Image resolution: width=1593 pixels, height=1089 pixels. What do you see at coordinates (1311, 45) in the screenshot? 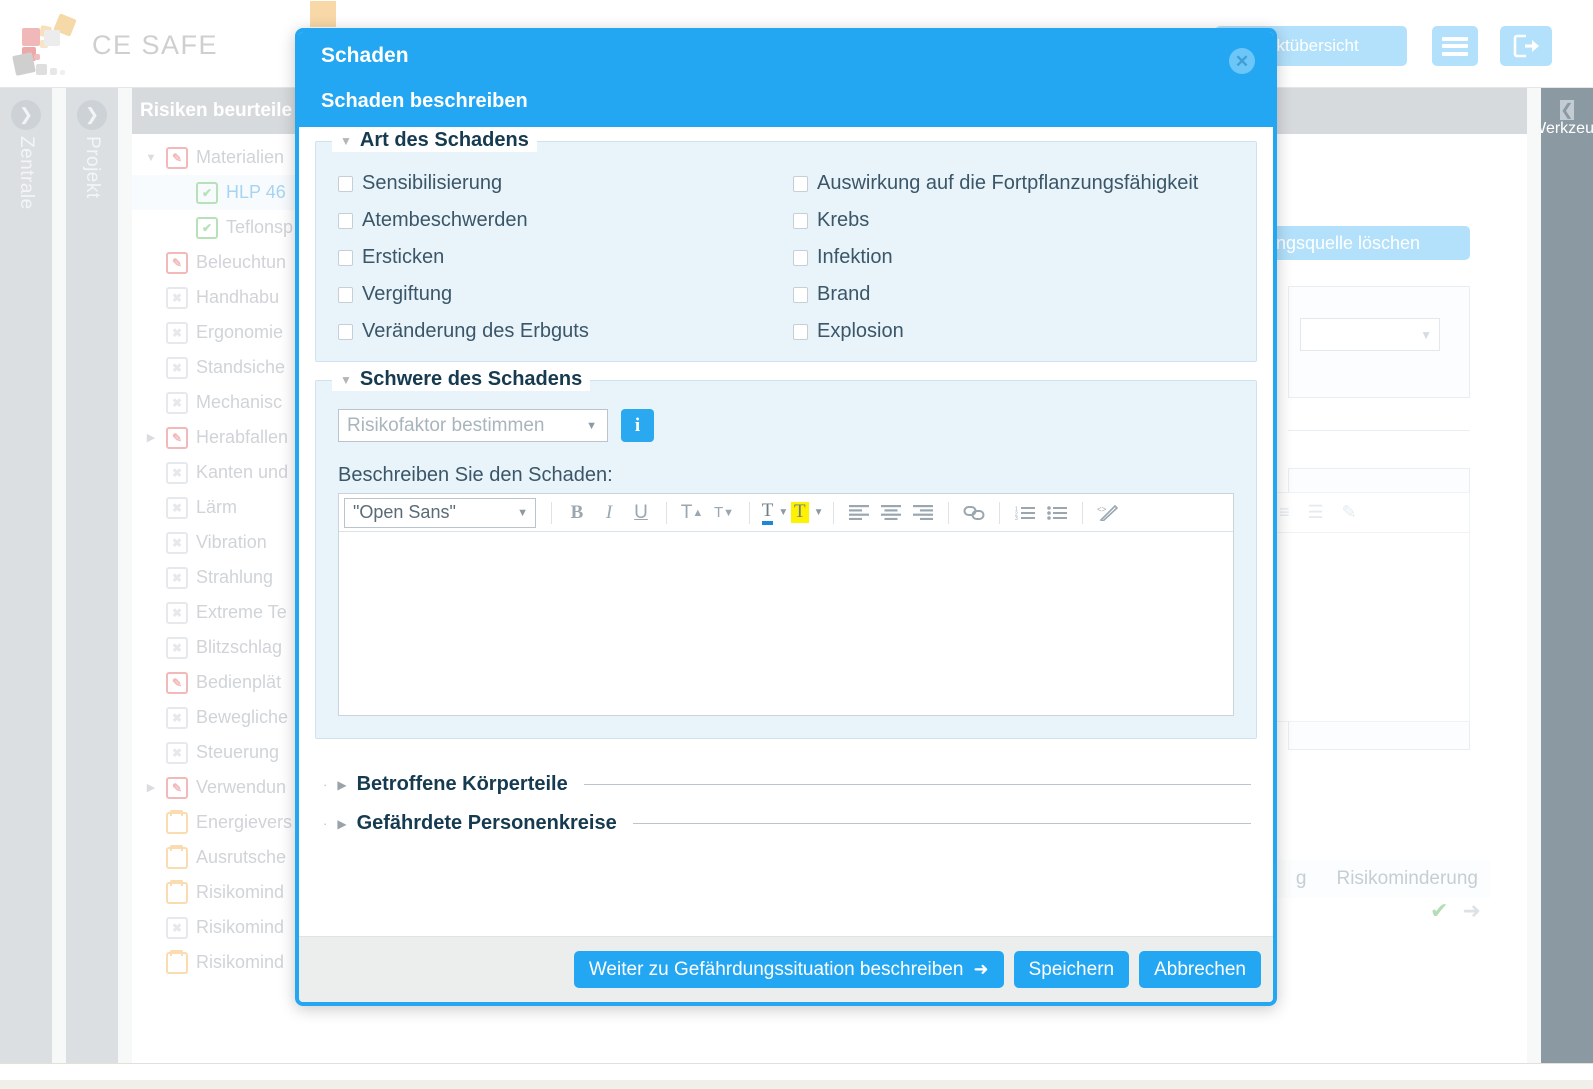
I see `projektuebersicht-label: jektübersicht` at bounding box center [1311, 45].